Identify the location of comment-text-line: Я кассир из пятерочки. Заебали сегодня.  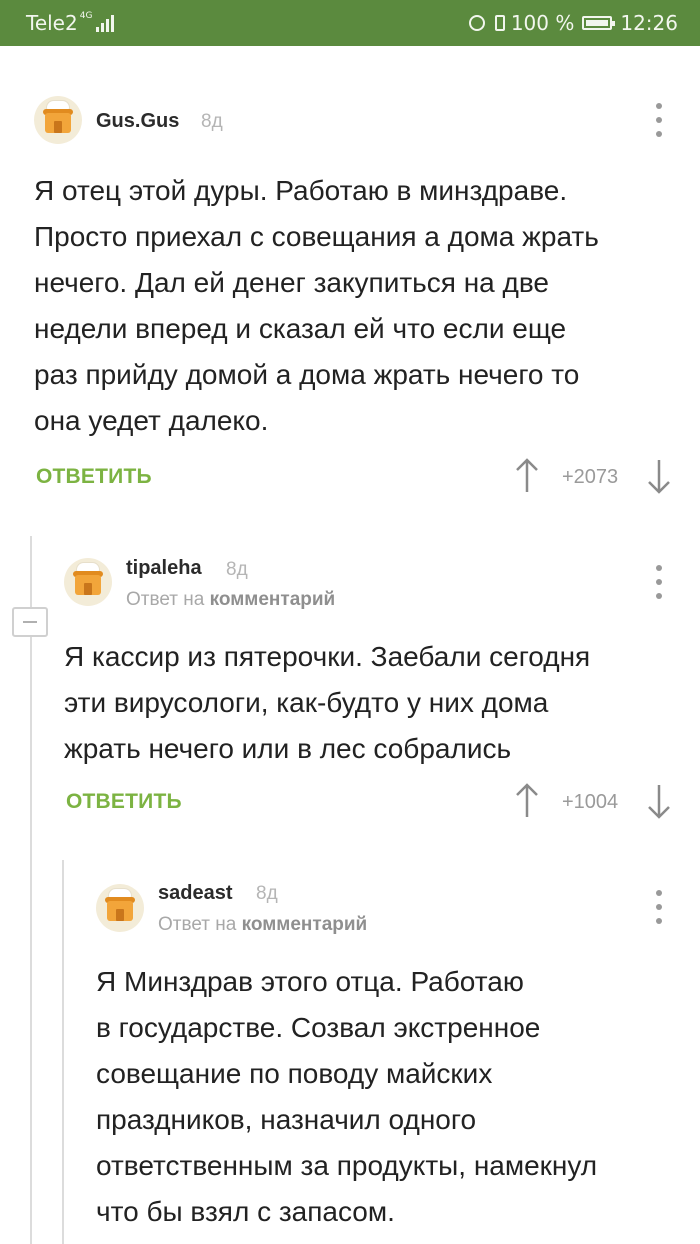
(327, 656).